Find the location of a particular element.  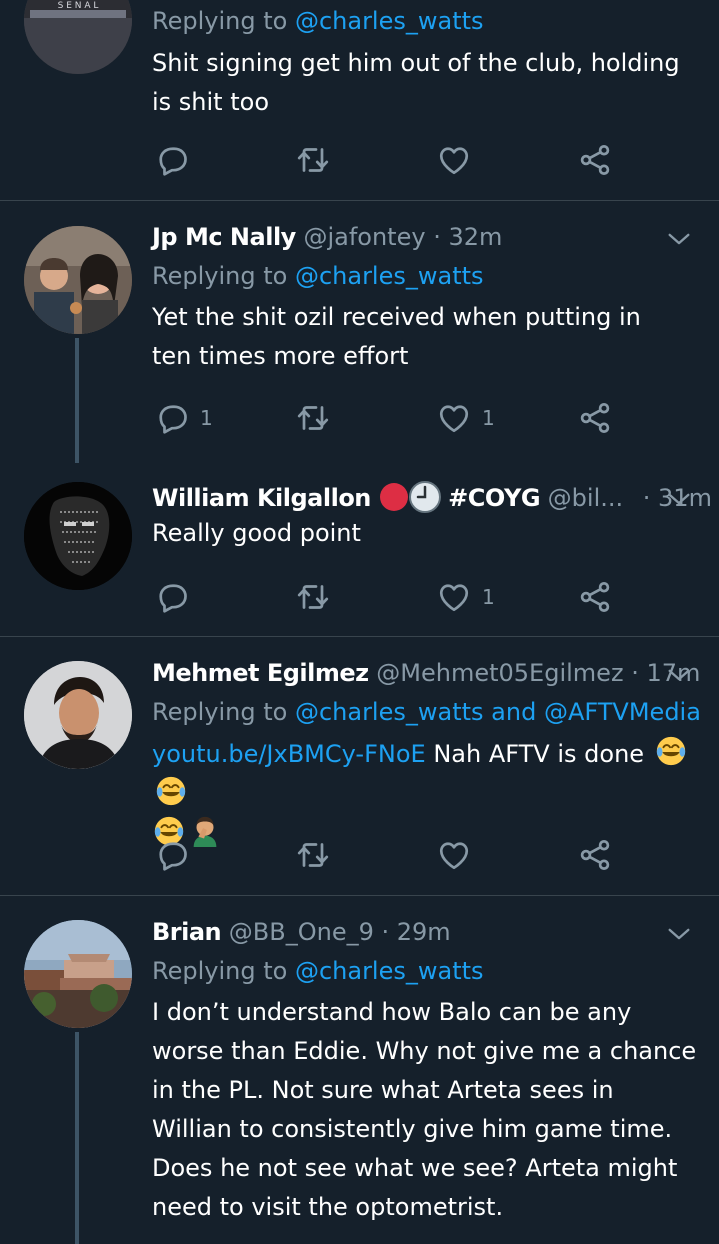

tweet-header: William Kilgallon #COYG @bil... · 31m is located at coordinates (432, 497).